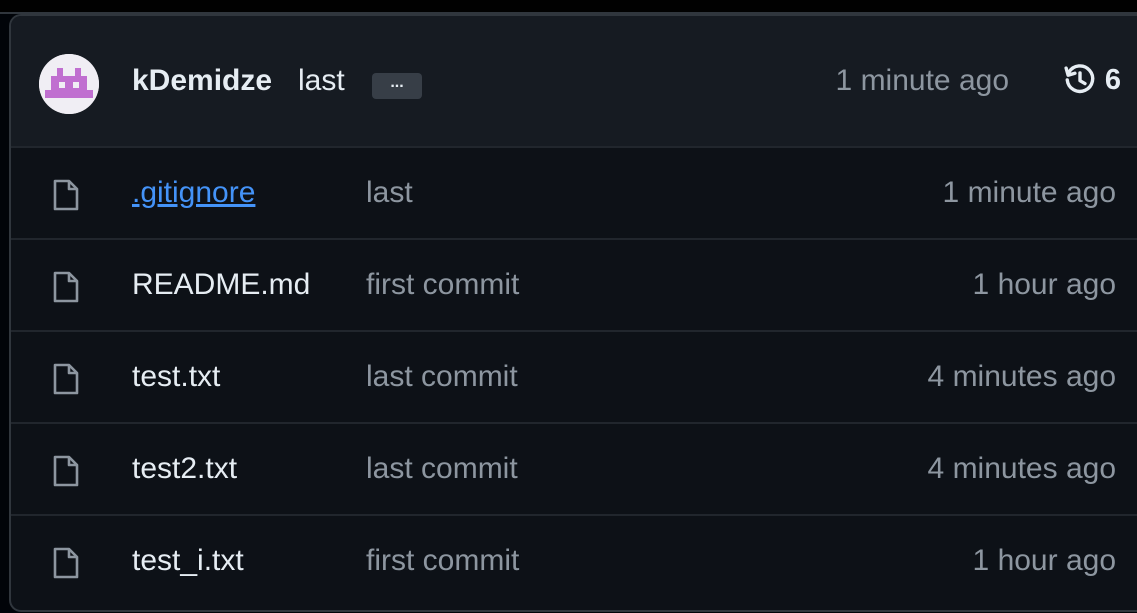 Image resolution: width=1137 pixels, height=613 pixels. I want to click on commit-history-link: 6, so click(1092, 80).